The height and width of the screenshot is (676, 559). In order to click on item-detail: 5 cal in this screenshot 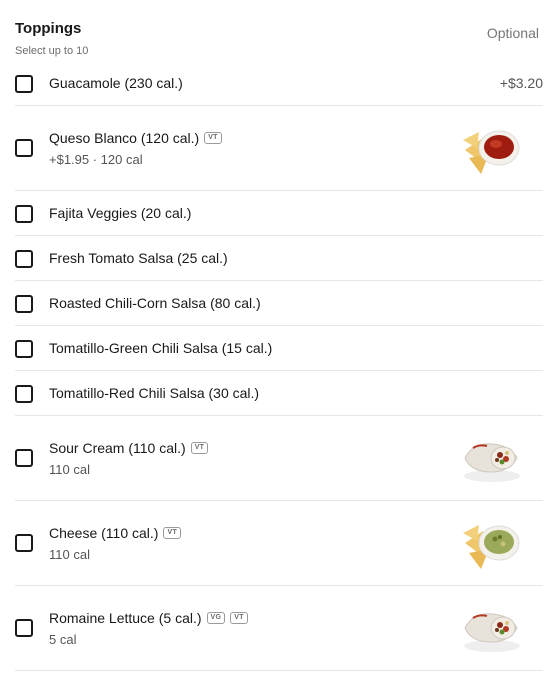, I will do `click(63, 639)`.